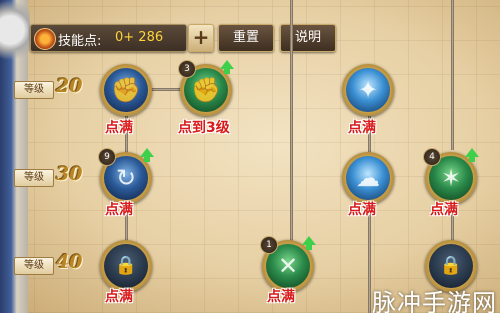  Describe the element at coordinates (69, 262) in the screenshot. I see `level-number: 40` at that location.